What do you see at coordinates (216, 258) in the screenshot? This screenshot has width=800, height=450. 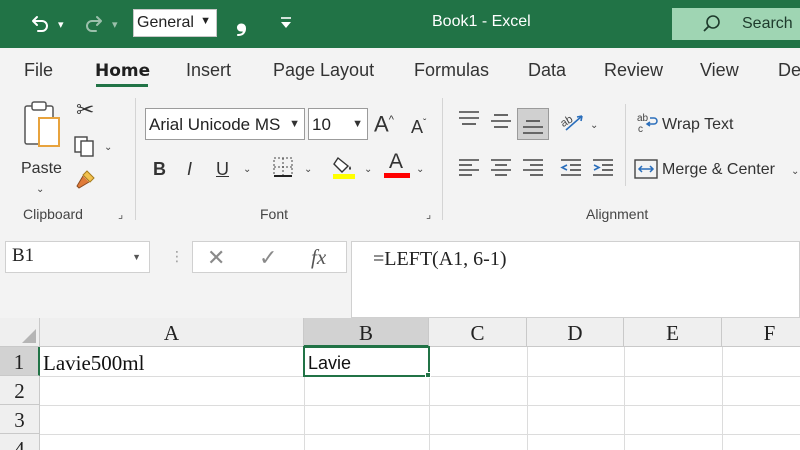 I see `cancel-icon: ✕` at bounding box center [216, 258].